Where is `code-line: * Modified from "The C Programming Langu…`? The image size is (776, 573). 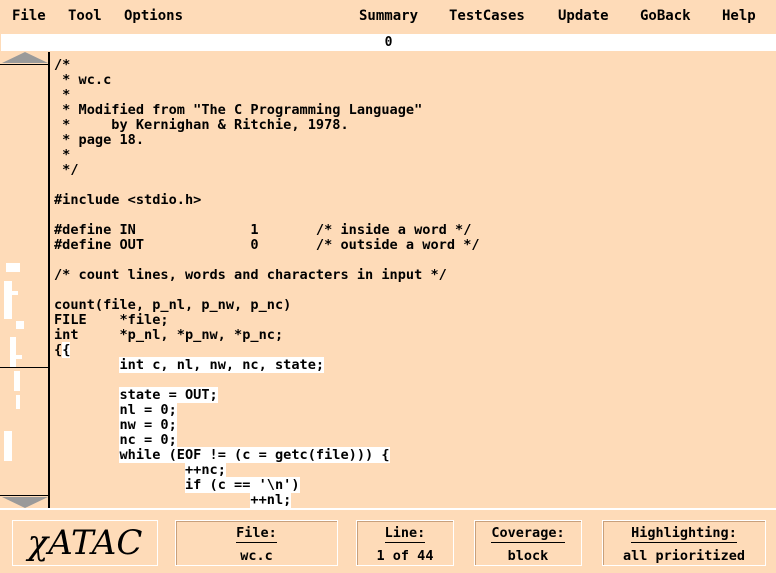 code-line: * Modified from "The C Programming Langu… is located at coordinates (238, 110).